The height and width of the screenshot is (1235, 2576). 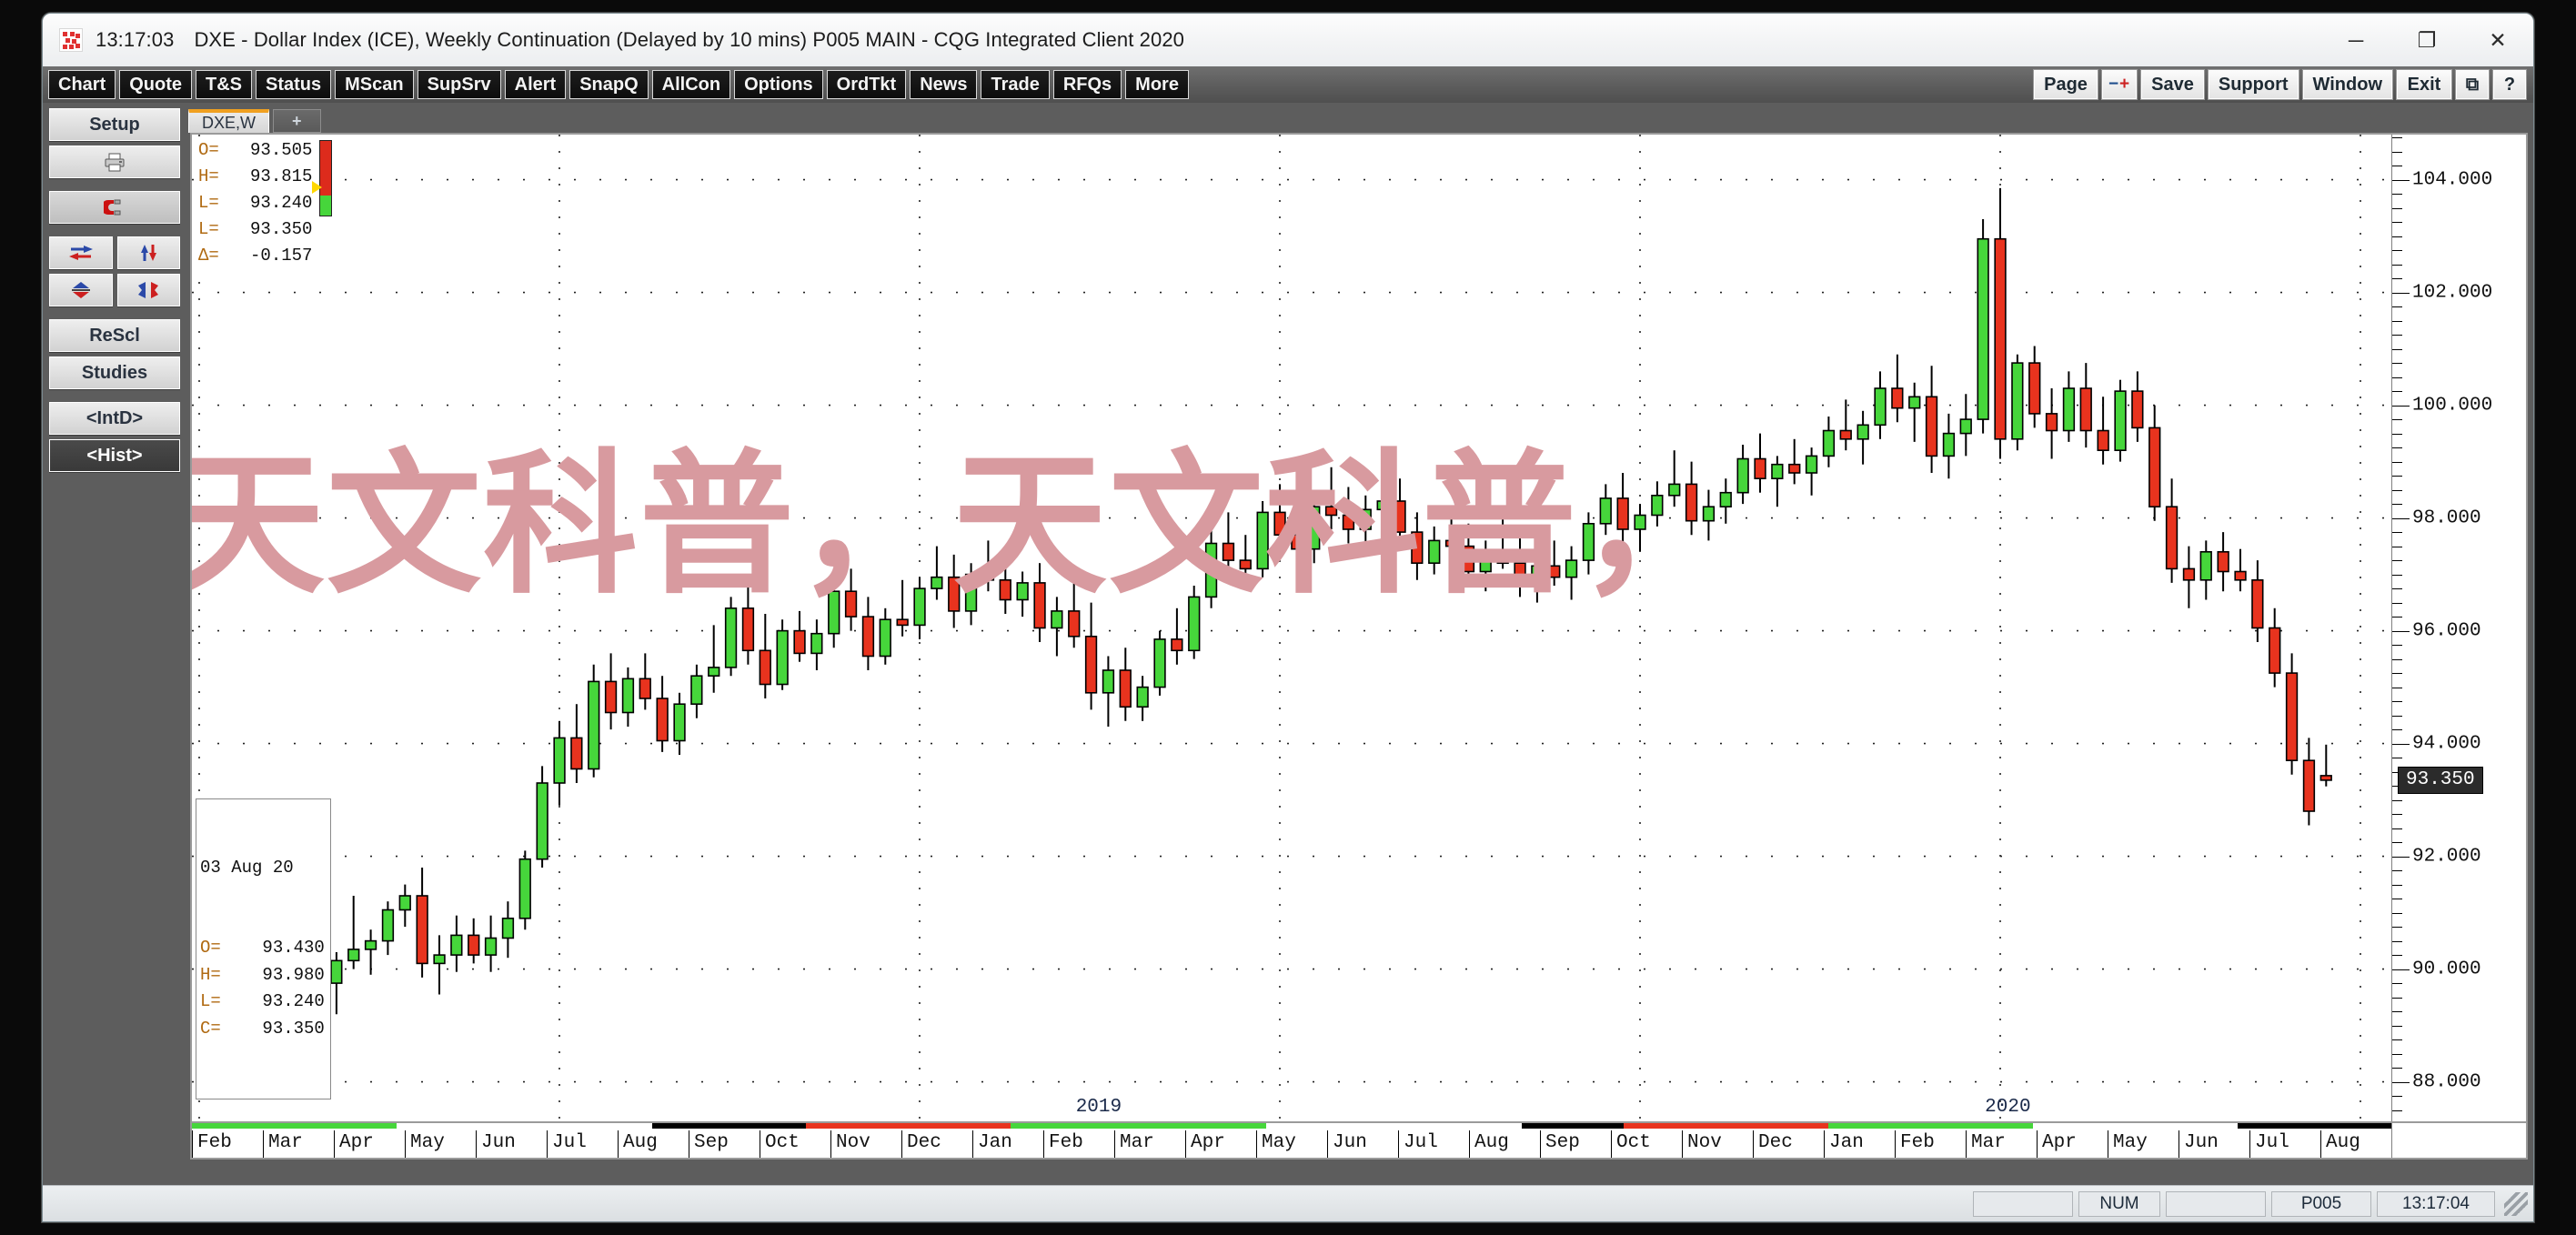 What do you see at coordinates (114, 372) in the screenshot?
I see `studies-button: Studies` at bounding box center [114, 372].